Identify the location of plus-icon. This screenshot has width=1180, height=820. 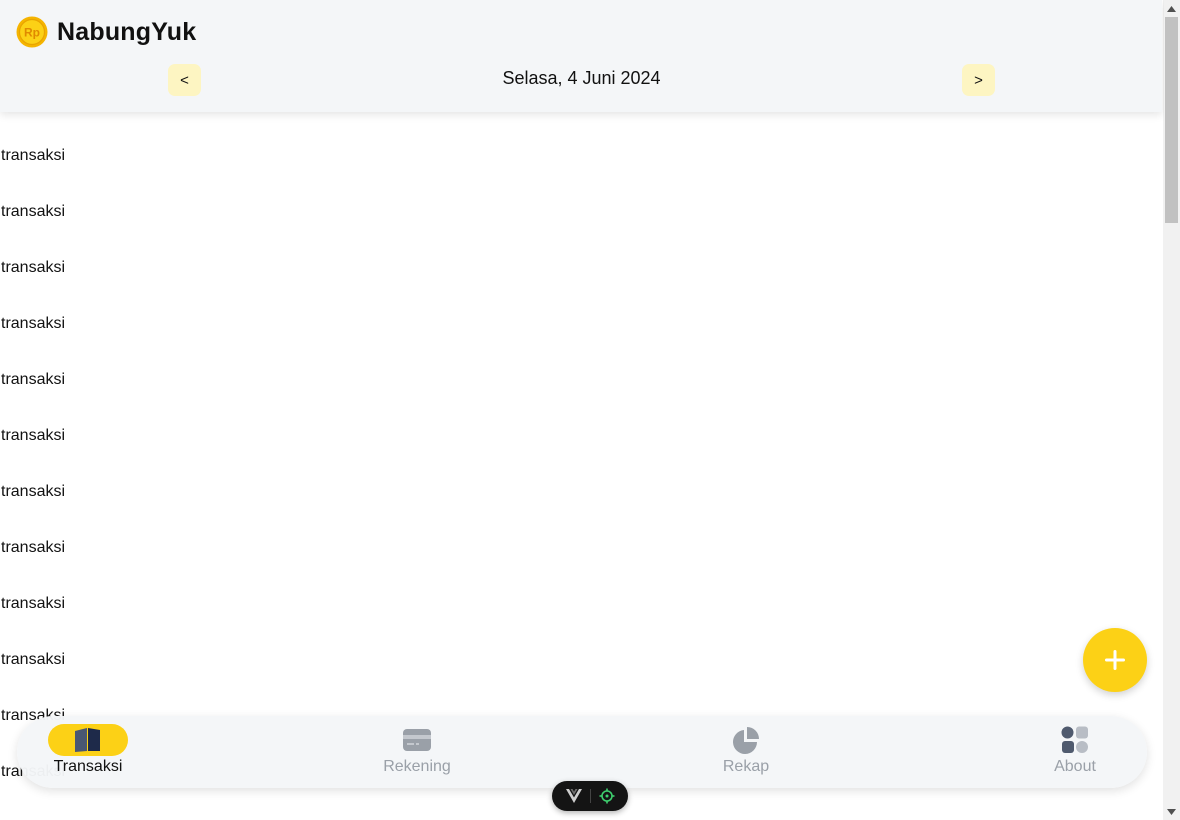
(1115, 660).